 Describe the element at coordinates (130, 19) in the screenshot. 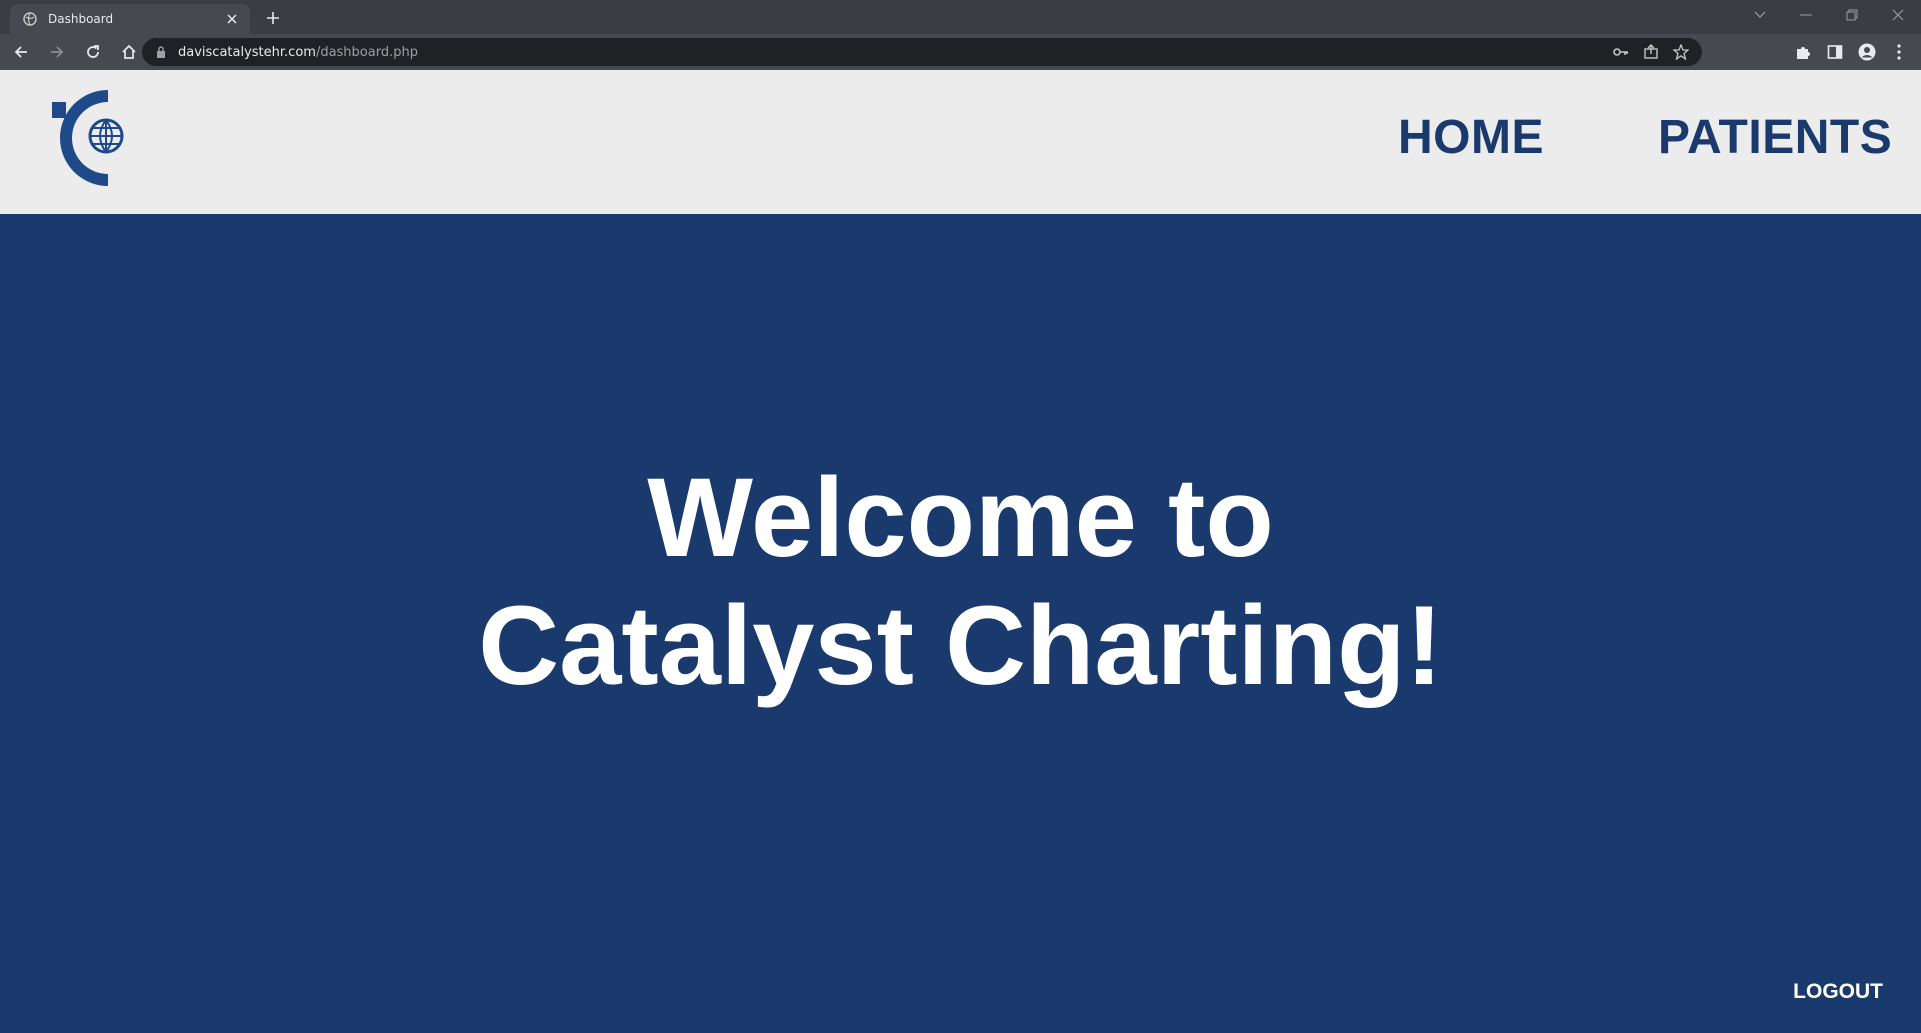

I see `browser-tab: Dashboard` at that location.